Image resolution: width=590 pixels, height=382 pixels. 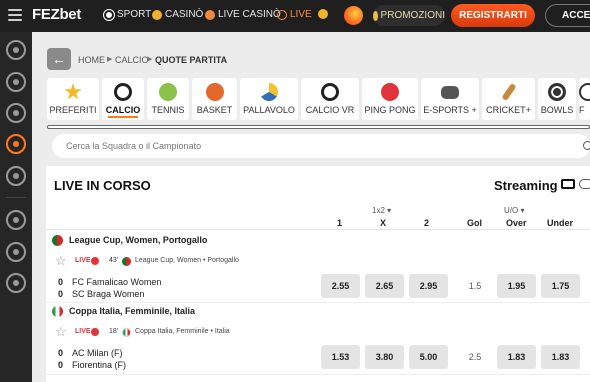 I want to click on tab-label: BOWLS, so click(x=557, y=110).